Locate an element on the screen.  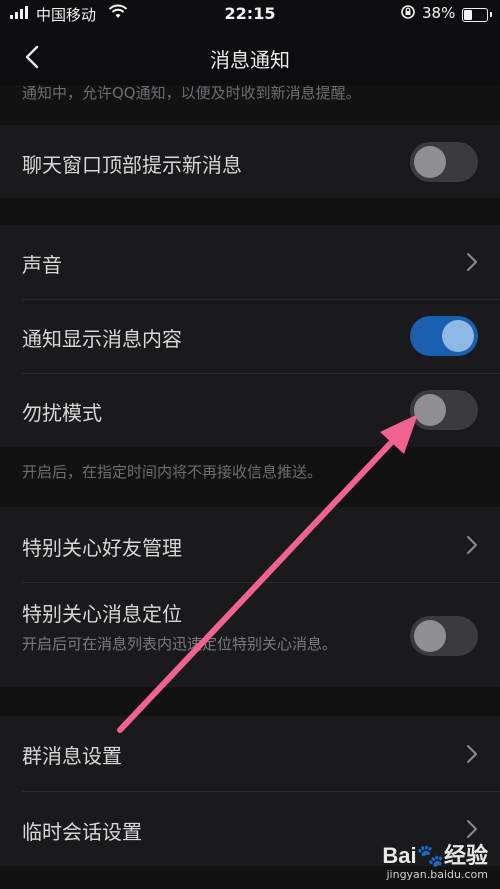
setting-label: 通知显示消息内容 is located at coordinates (102, 339).